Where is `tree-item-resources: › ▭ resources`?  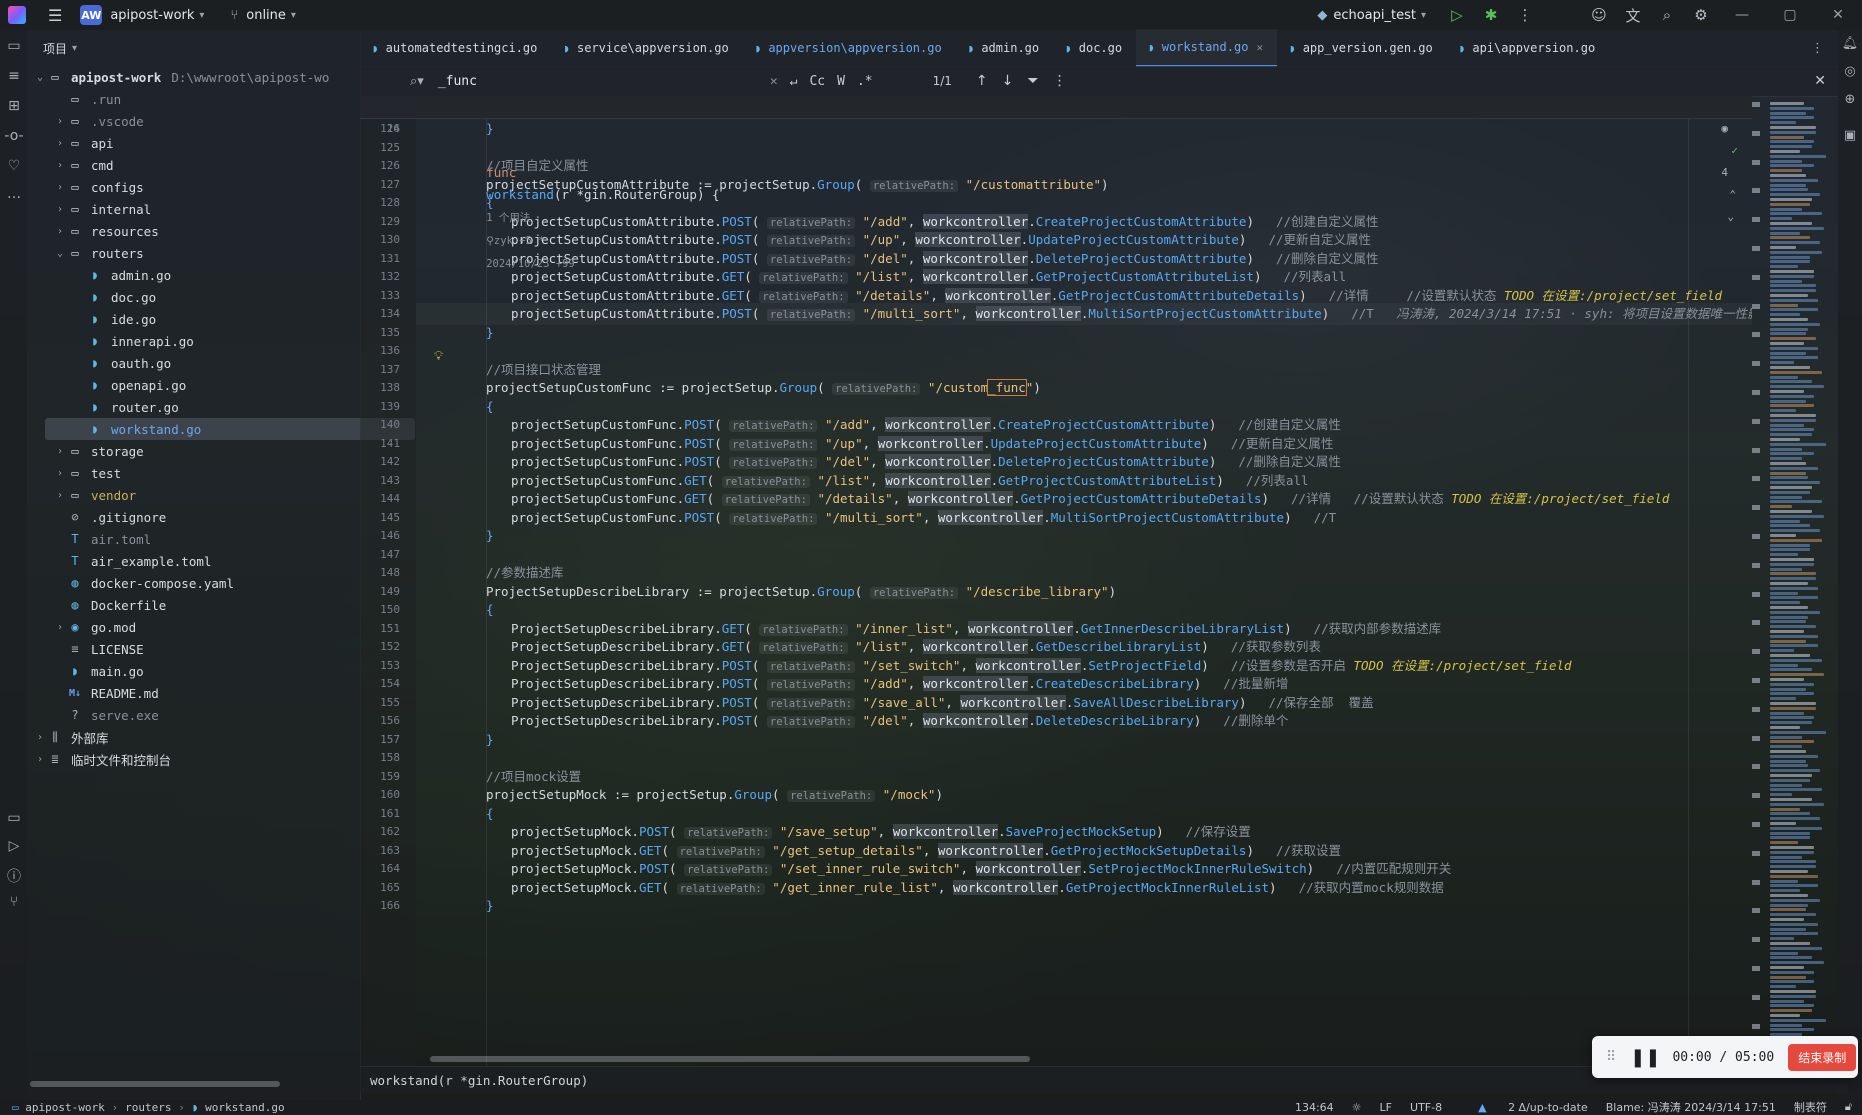 tree-item-resources: › ▭ resources is located at coordinates (199, 231).